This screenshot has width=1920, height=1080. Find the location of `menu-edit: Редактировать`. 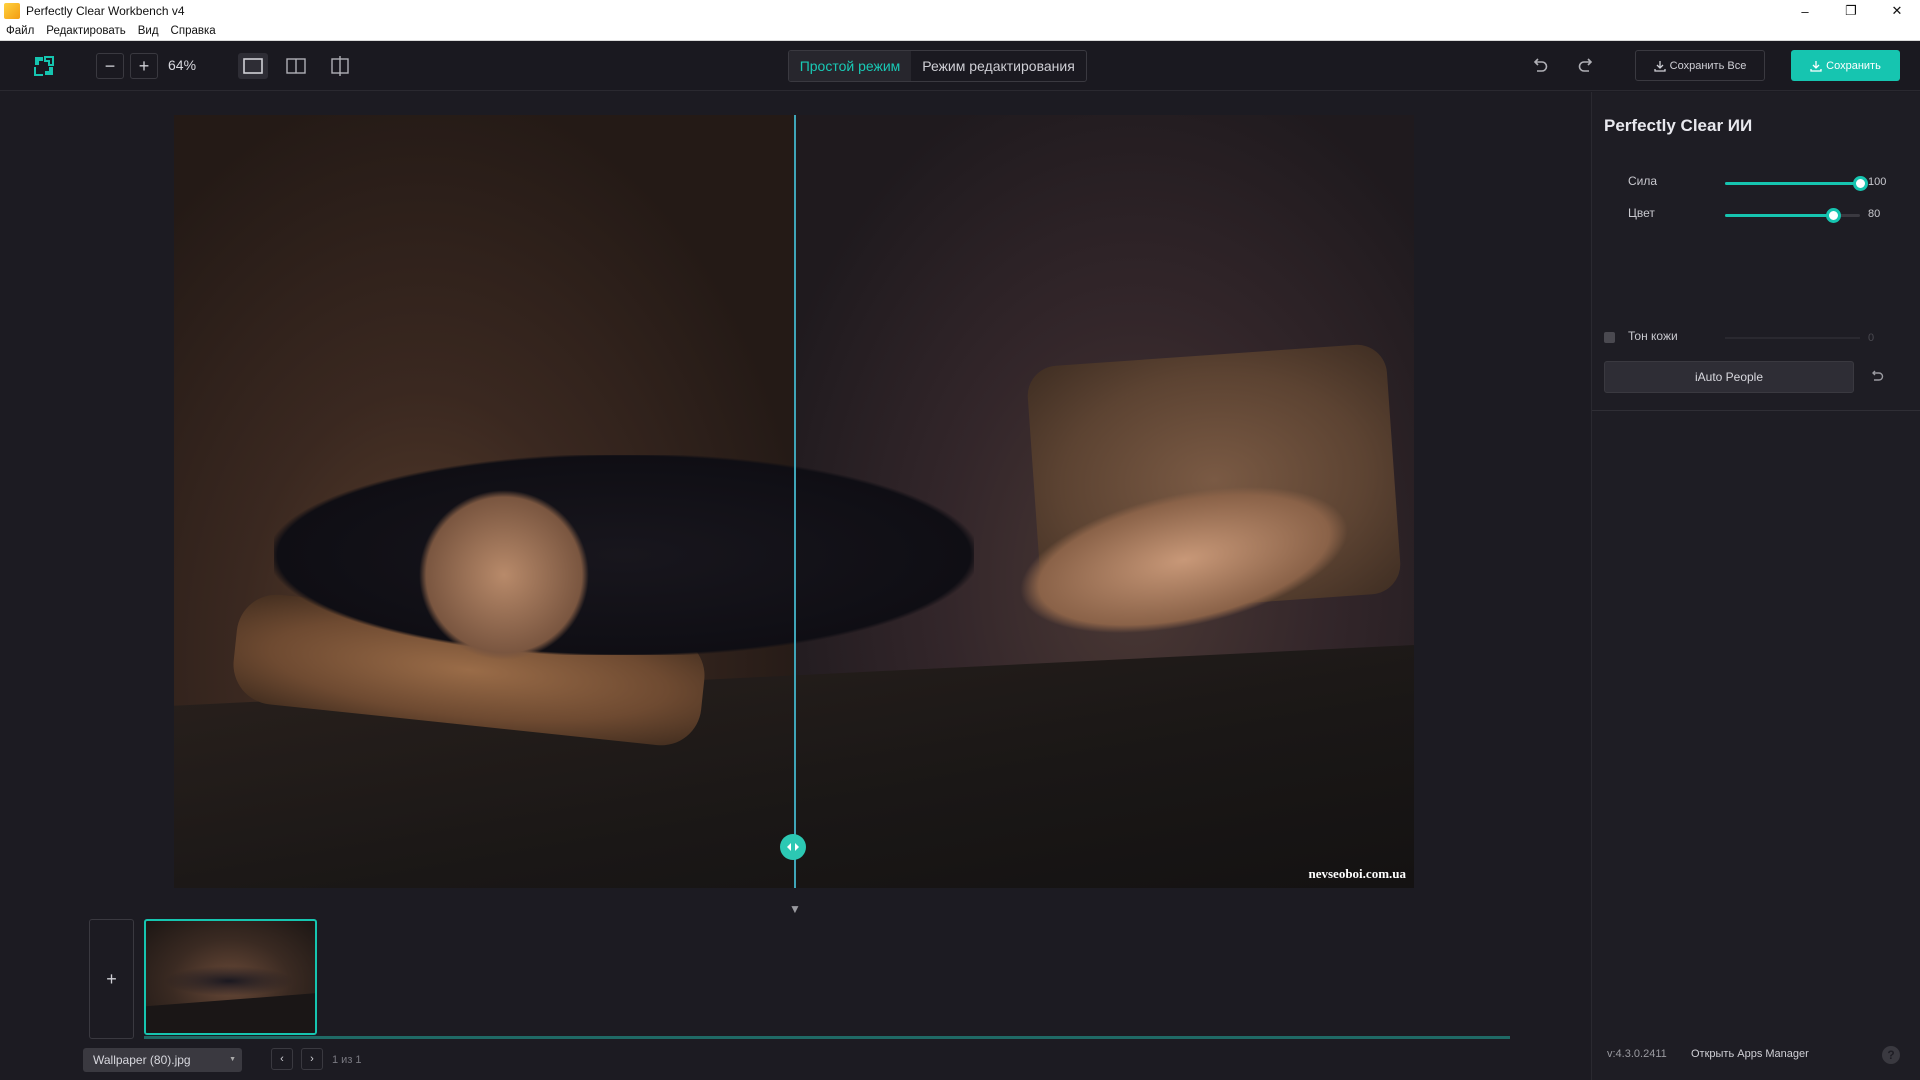

menu-edit: Редактировать is located at coordinates (85, 31).